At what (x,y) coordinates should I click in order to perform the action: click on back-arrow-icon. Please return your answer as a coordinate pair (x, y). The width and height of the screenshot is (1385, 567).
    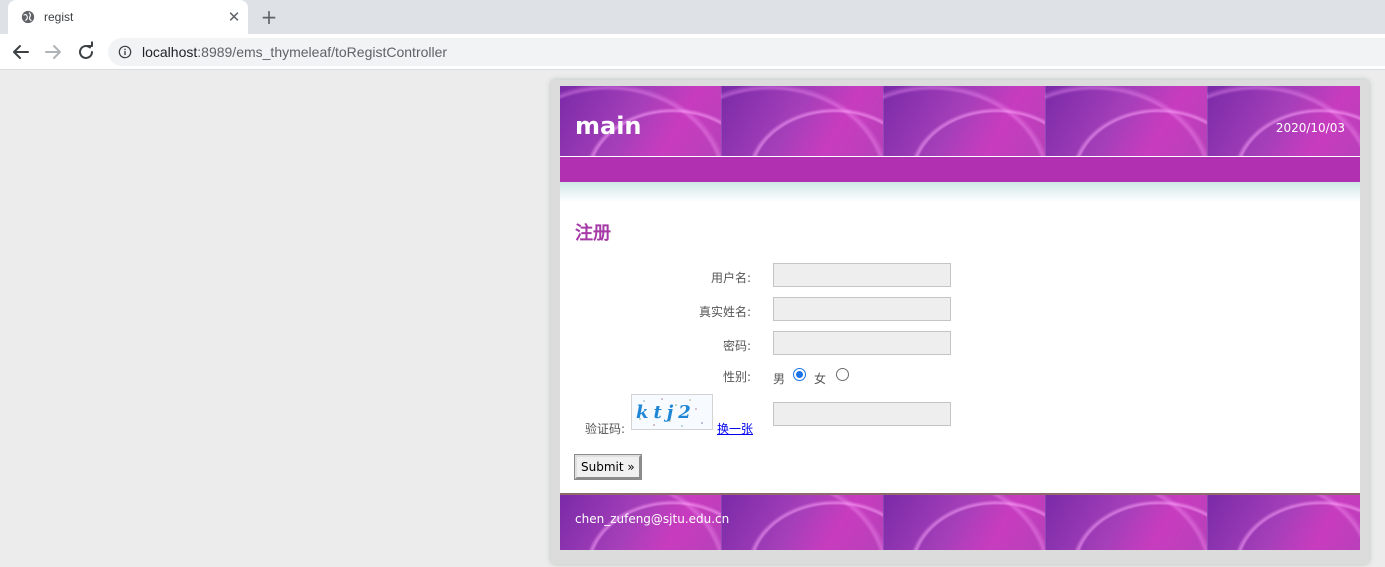
    Looking at the image, I should click on (21, 52).